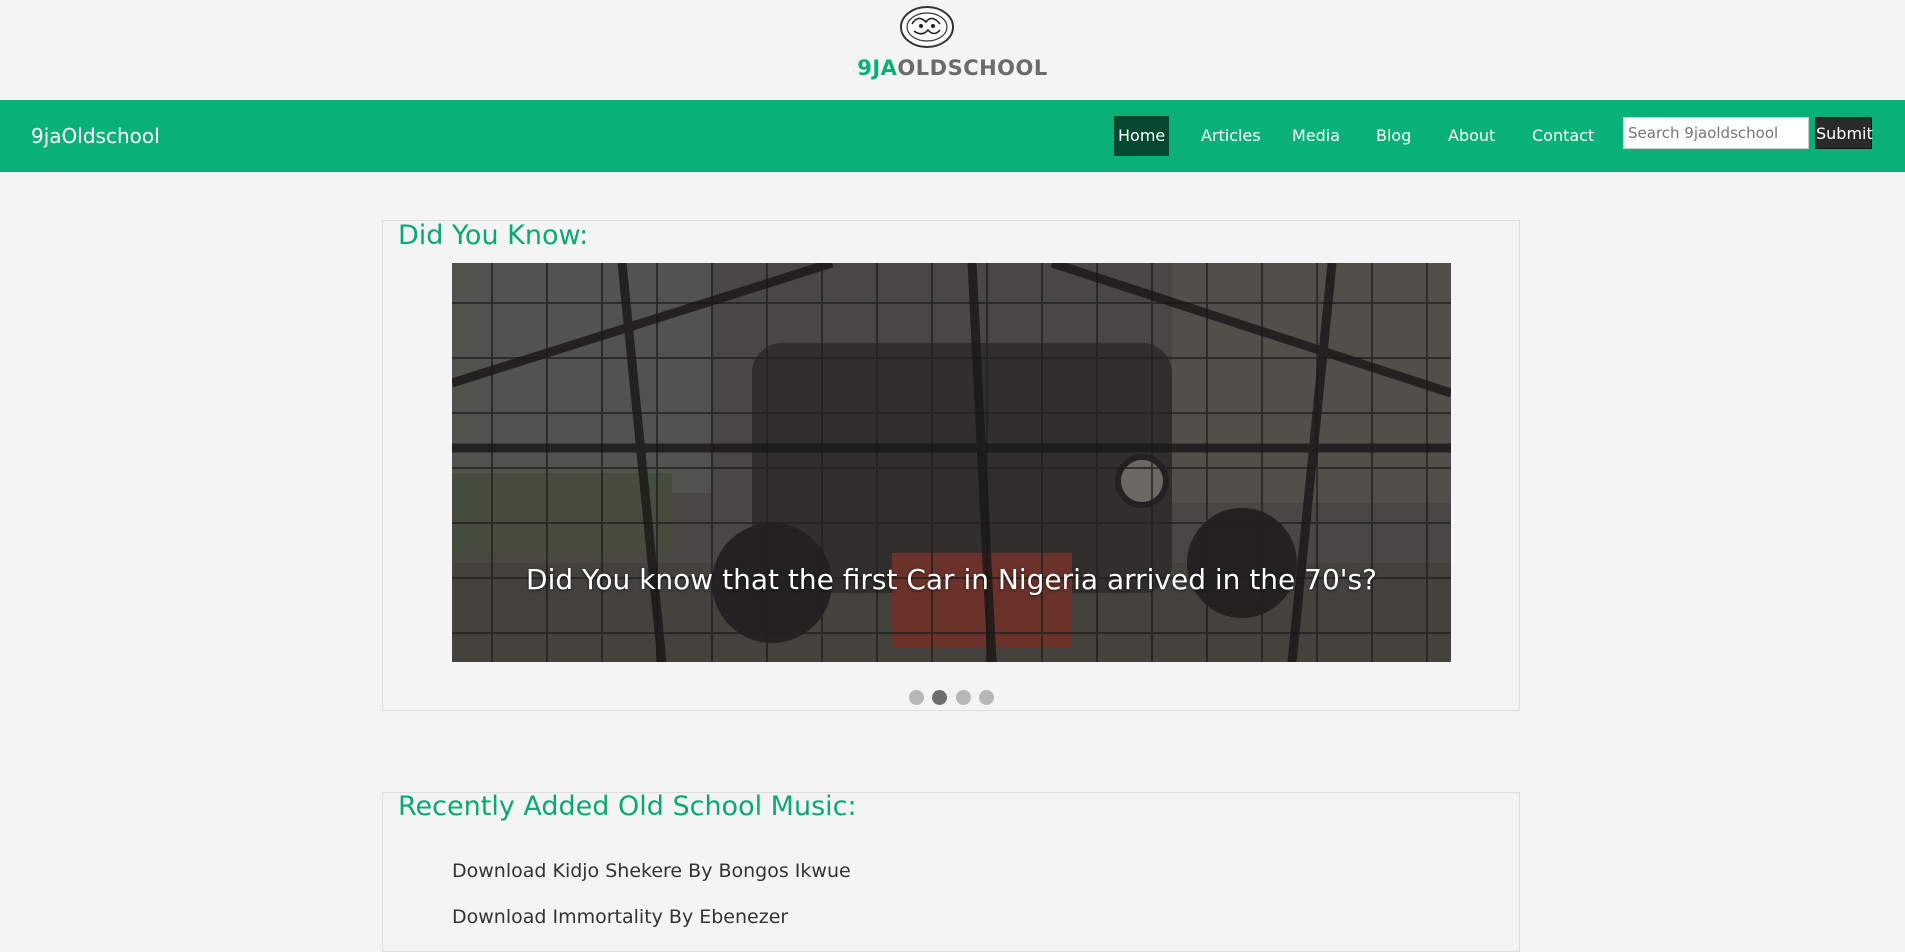 The height and width of the screenshot is (952, 1905). Describe the element at coordinates (952, 50) in the screenshot. I see `site-logo: 9JAOLDSCHOOL` at that location.